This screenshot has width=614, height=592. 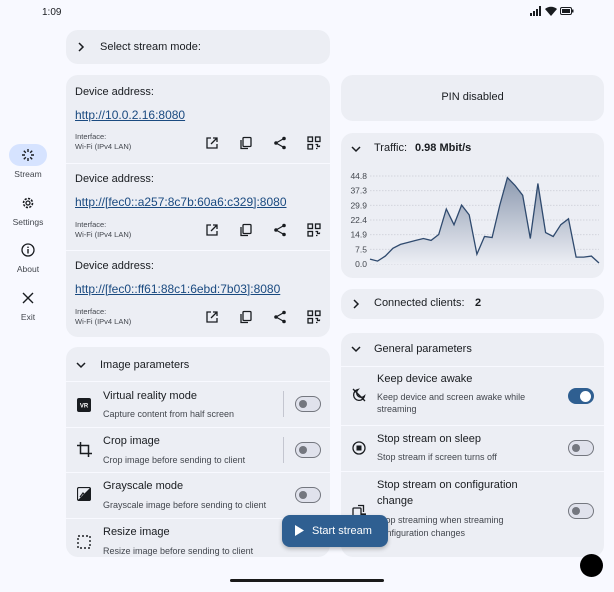 I want to click on setting-subtitle: streaming, so click(x=397, y=409).